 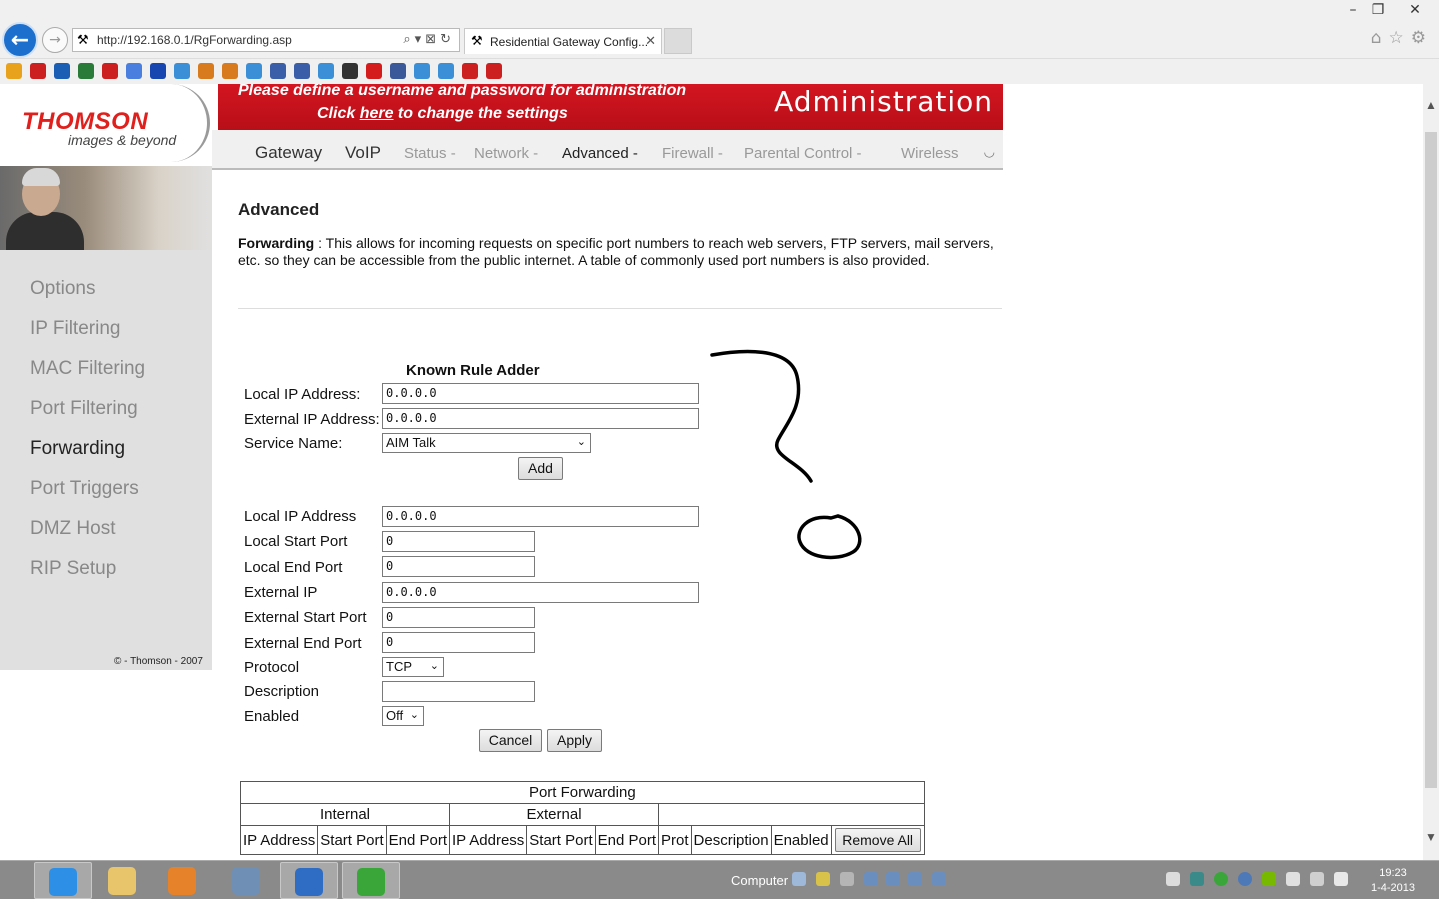 I want to click on new-tab-button, so click(x=678, y=41).